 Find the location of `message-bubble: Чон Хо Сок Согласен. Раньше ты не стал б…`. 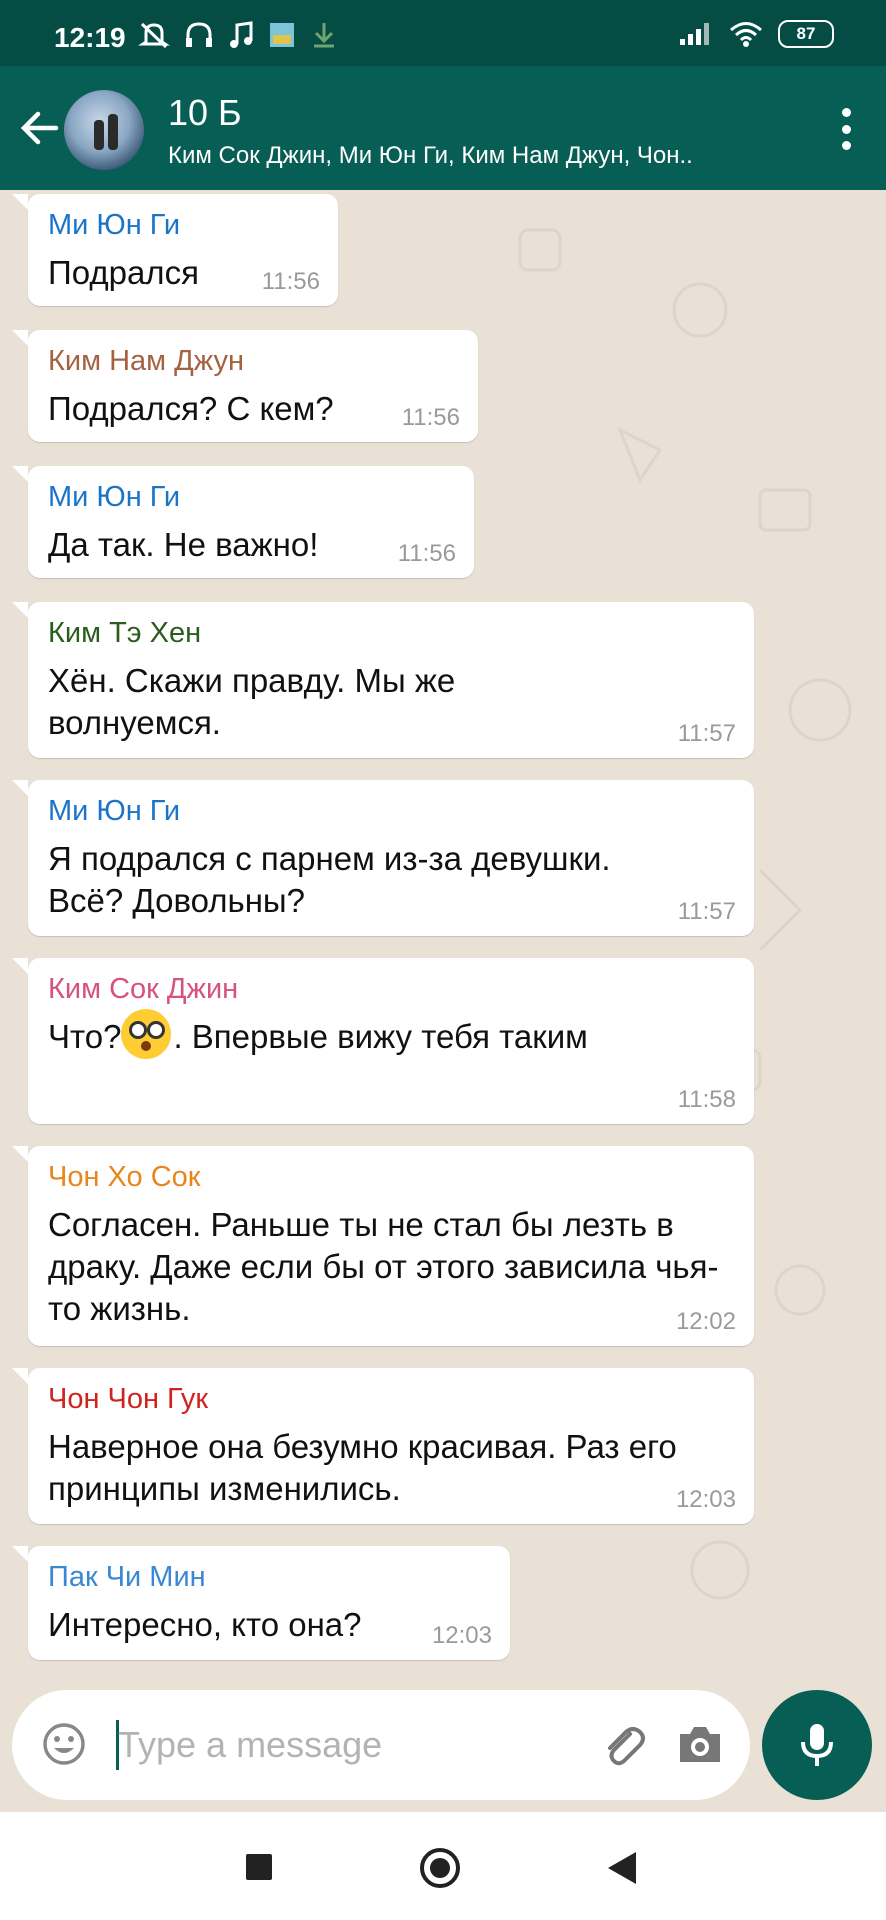

message-bubble: Чон Хо Сок Согласен. Раньше ты не стал б… is located at coordinates (383, 1246).